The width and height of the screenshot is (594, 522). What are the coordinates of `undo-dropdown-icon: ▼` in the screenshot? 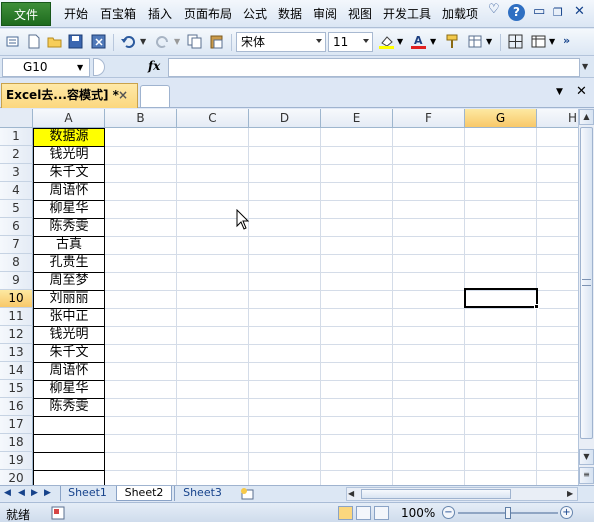 It's located at (143, 41).